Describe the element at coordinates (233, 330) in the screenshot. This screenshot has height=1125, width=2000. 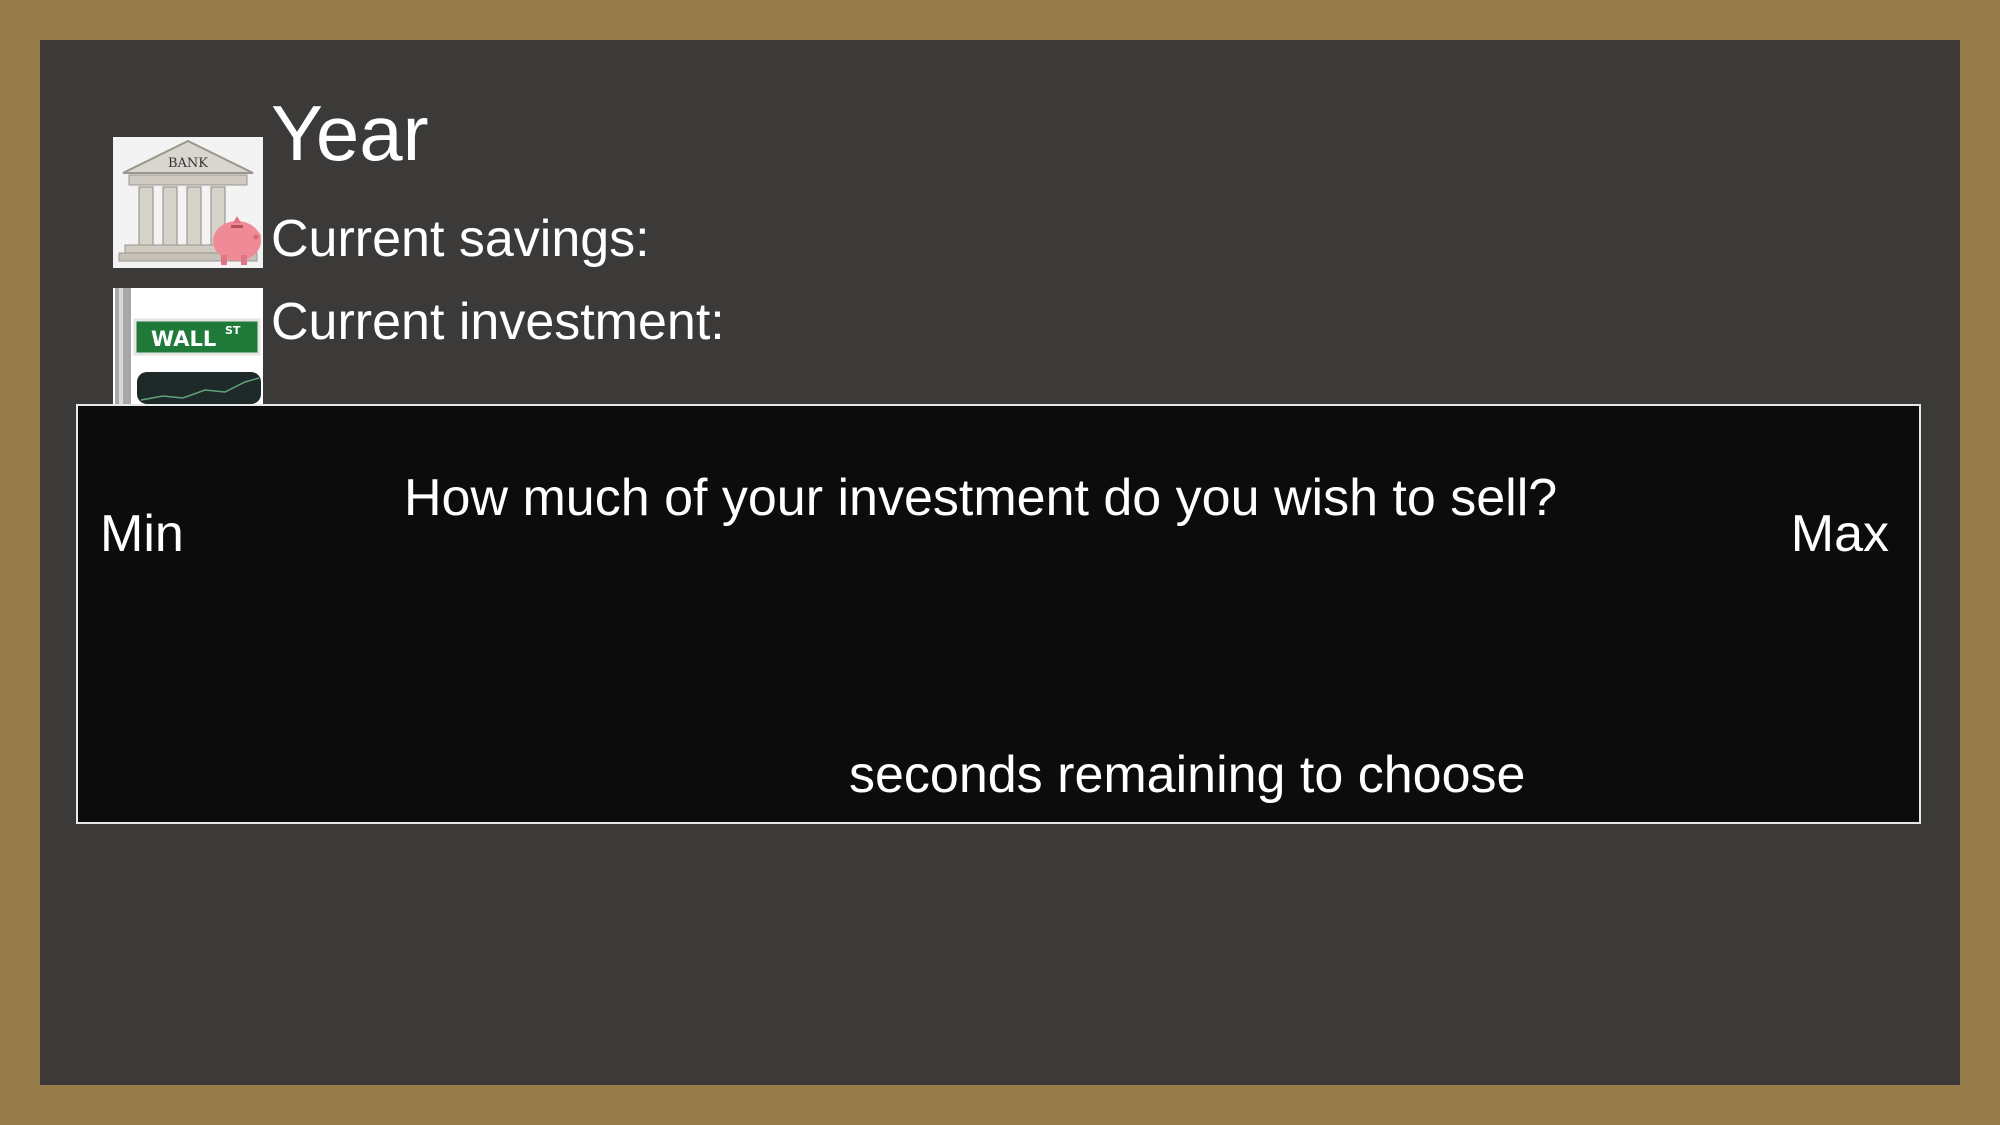
I see `wall-sign-superscript: ST` at that location.